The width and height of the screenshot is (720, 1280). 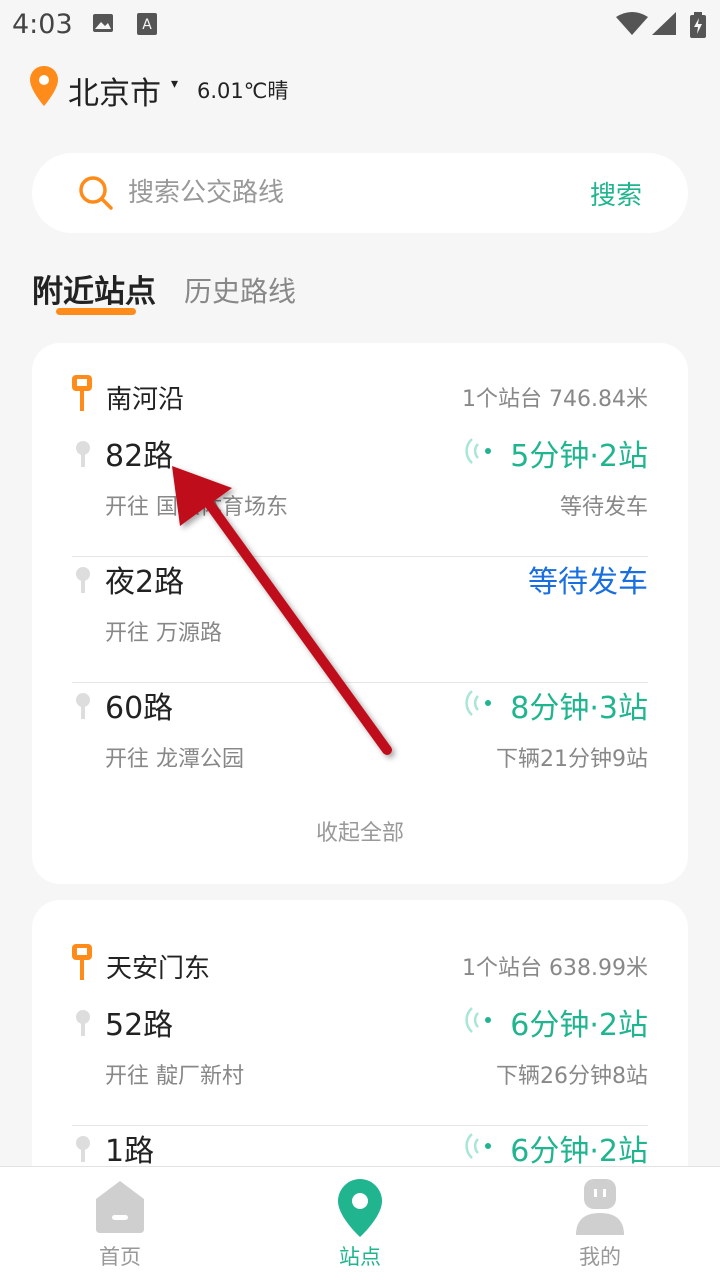 What do you see at coordinates (360, 620) in the screenshot?
I see `route-row: 夜2路 开往 万源路 等待发车` at bounding box center [360, 620].